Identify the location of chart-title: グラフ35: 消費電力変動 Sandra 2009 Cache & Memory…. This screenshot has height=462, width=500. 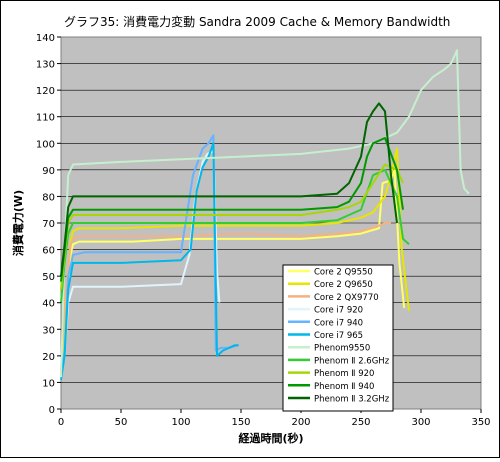
(257, 21).